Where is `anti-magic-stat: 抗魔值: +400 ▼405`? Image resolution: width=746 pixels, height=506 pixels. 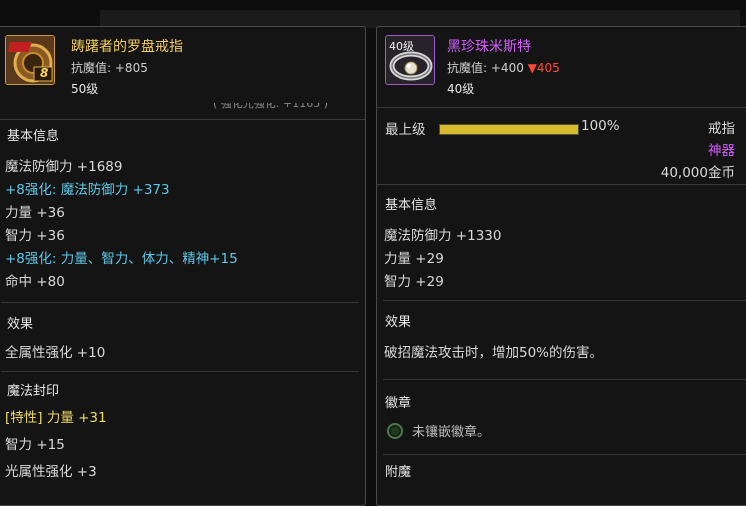 anti-magic-stat: 抗魔值: +400 ▼405 is located at coordinates (503, 68).